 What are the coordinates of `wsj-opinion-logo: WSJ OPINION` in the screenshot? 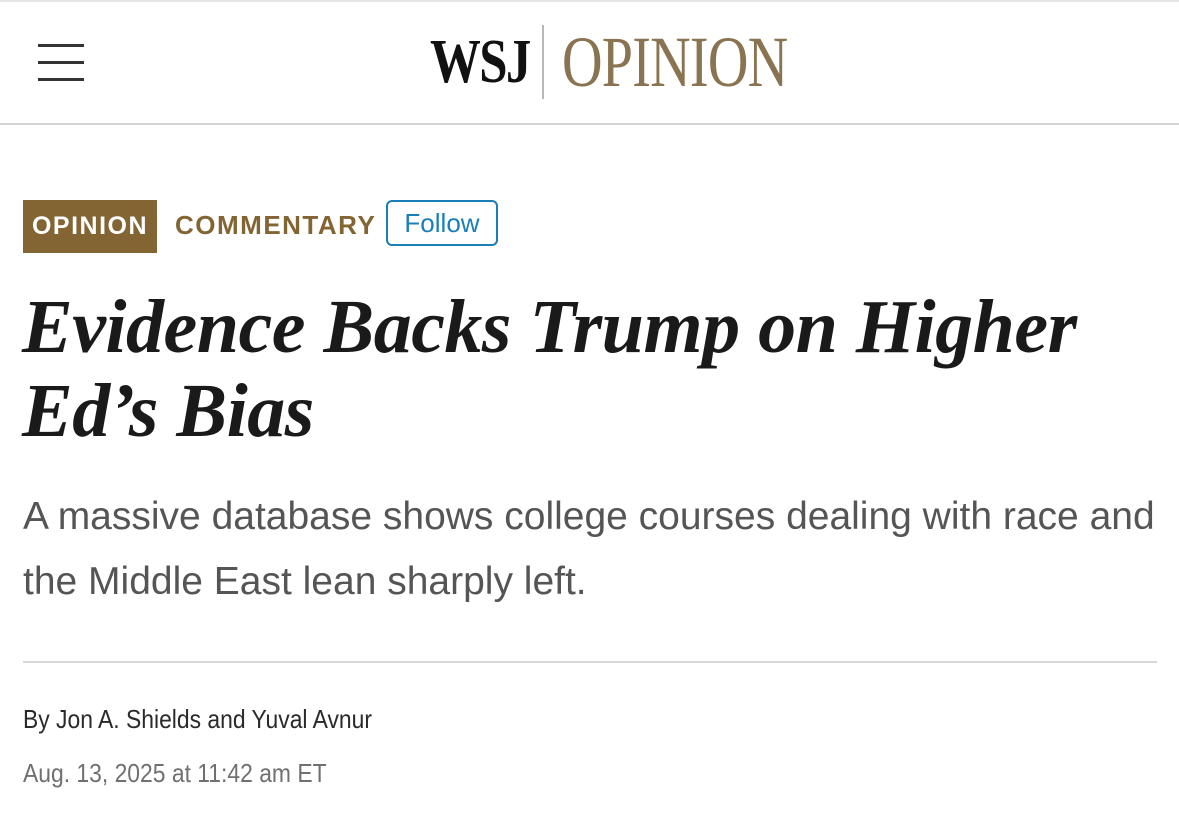 It's located at (609, 62).